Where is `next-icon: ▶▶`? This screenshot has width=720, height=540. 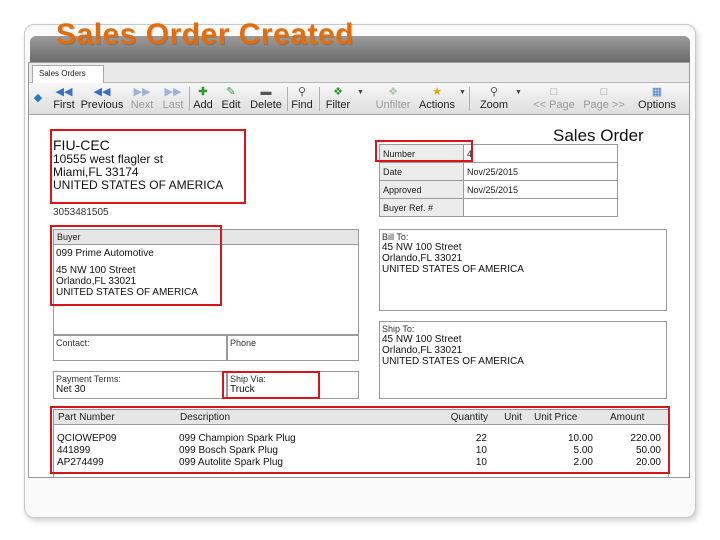
next-icon: ▶▶ is located at coordinates (142, 92).